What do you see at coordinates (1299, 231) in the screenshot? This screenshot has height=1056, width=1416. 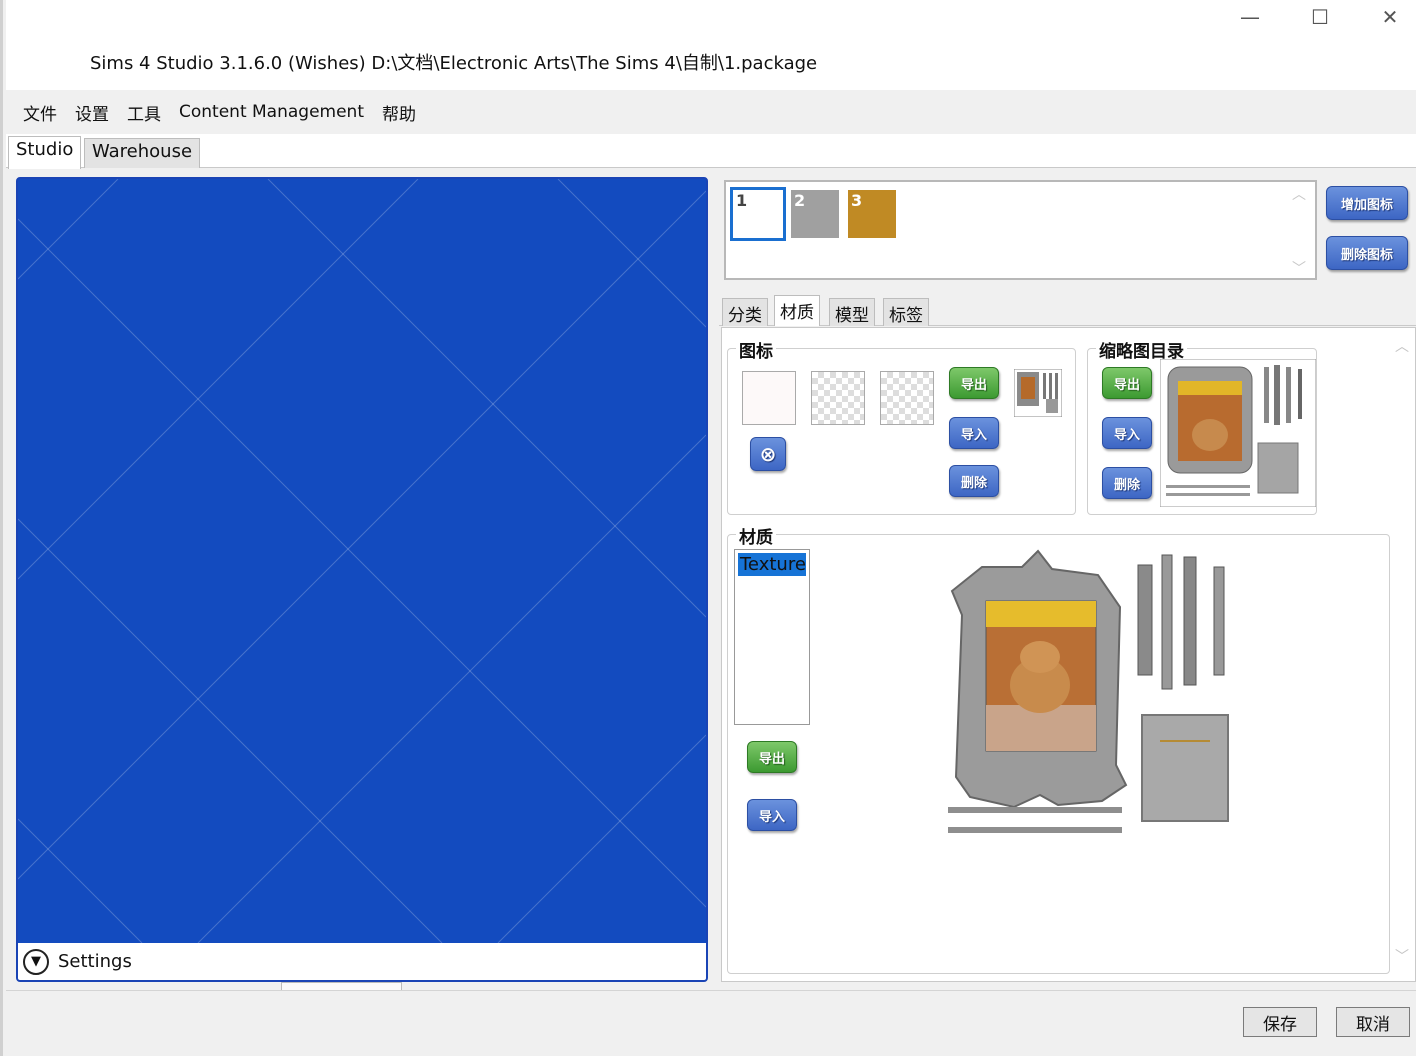 I see `swatch-scrollbar: ︿ ﹀` at bounding box center [1299, 231].